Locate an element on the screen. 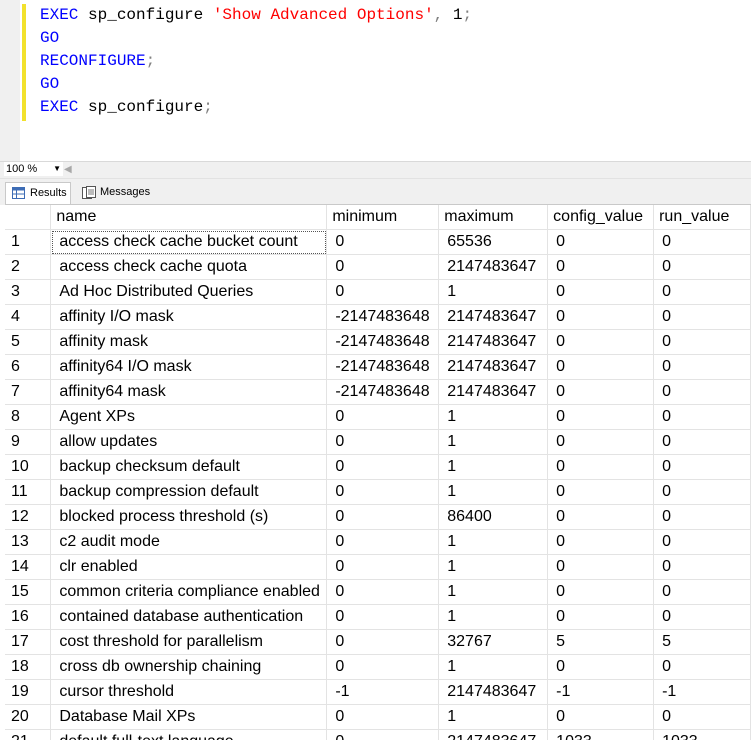 Image resolution: width=751 pixels, height=740 pixels. tab-results: Results is located at coordinates (38, 193).